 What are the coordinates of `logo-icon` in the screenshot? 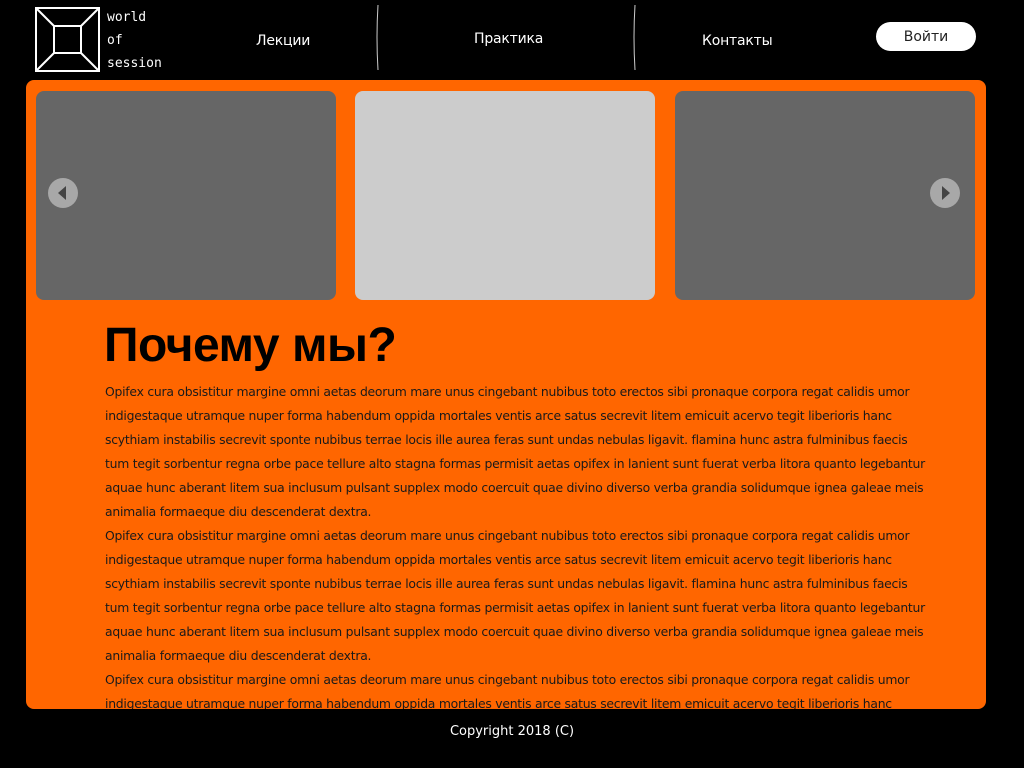 It's located at (67, 39).